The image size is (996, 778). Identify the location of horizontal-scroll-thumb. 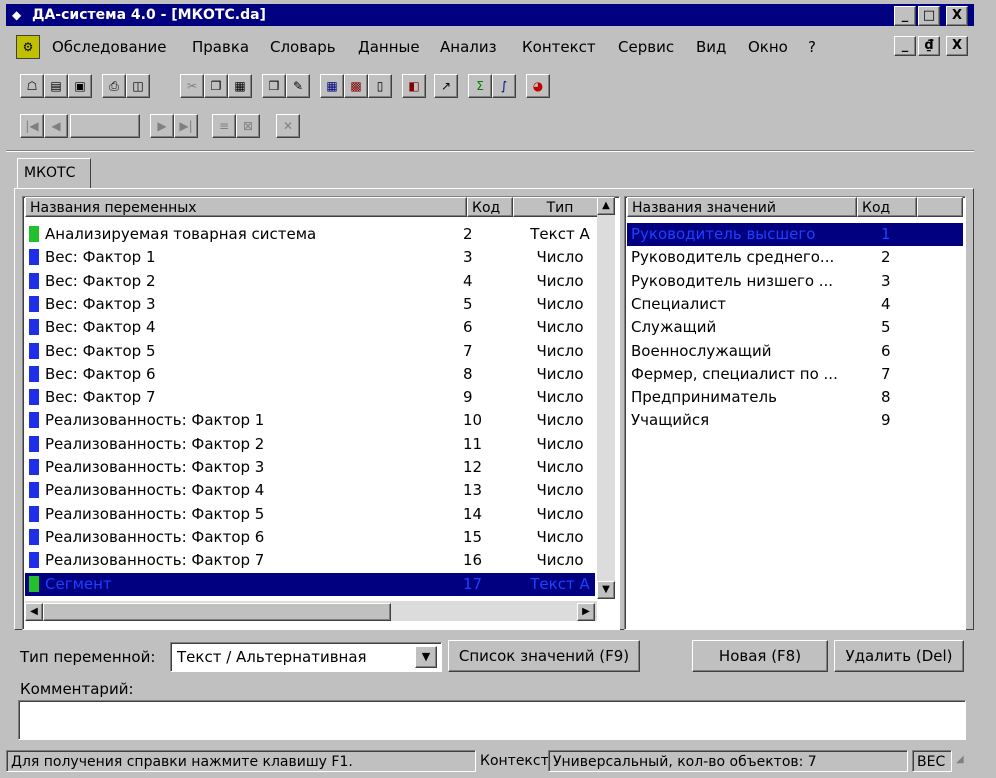
(217, 612).